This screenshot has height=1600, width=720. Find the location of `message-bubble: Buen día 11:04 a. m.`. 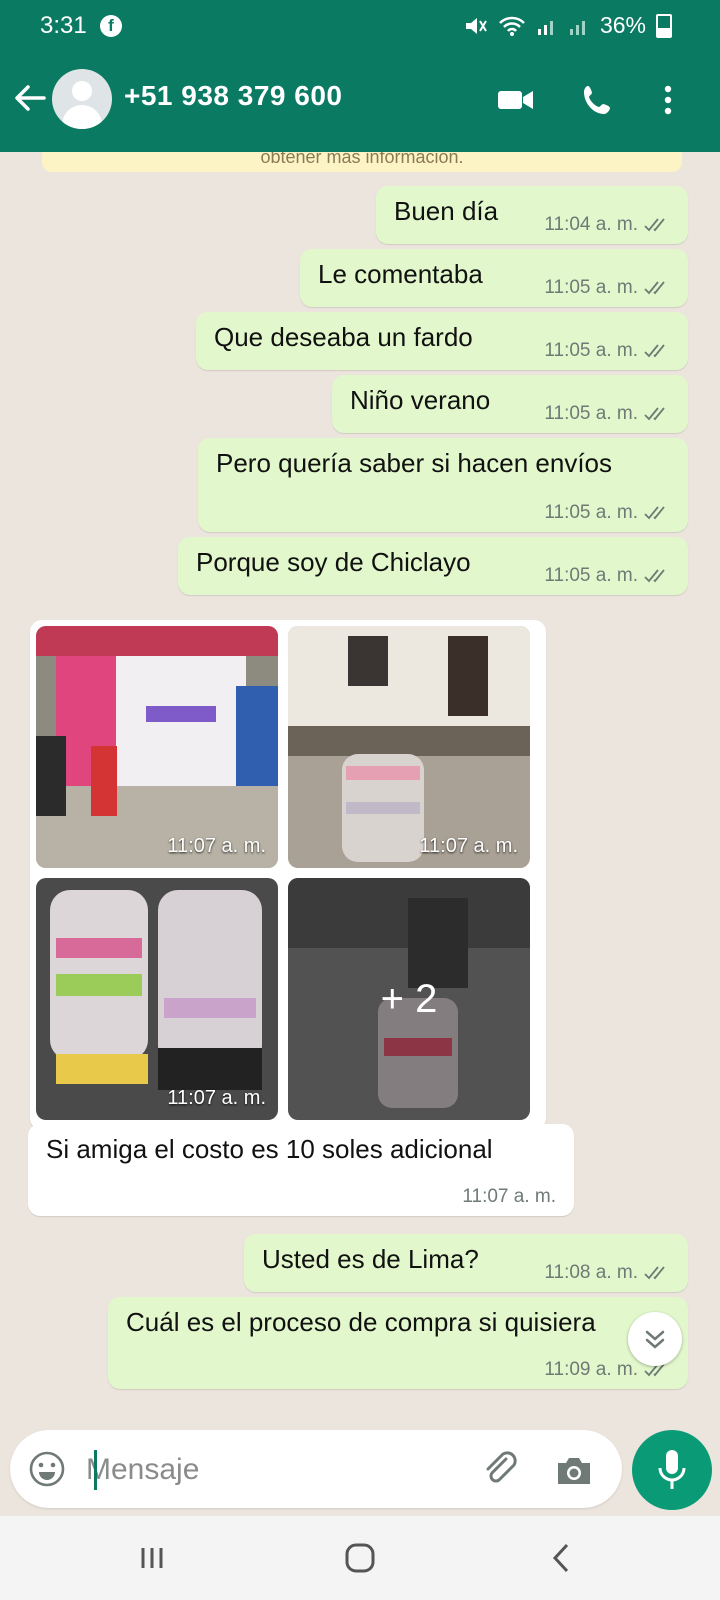

message-bubble: Buen día 11:04 a. m. is located at coordinates (532, 215).